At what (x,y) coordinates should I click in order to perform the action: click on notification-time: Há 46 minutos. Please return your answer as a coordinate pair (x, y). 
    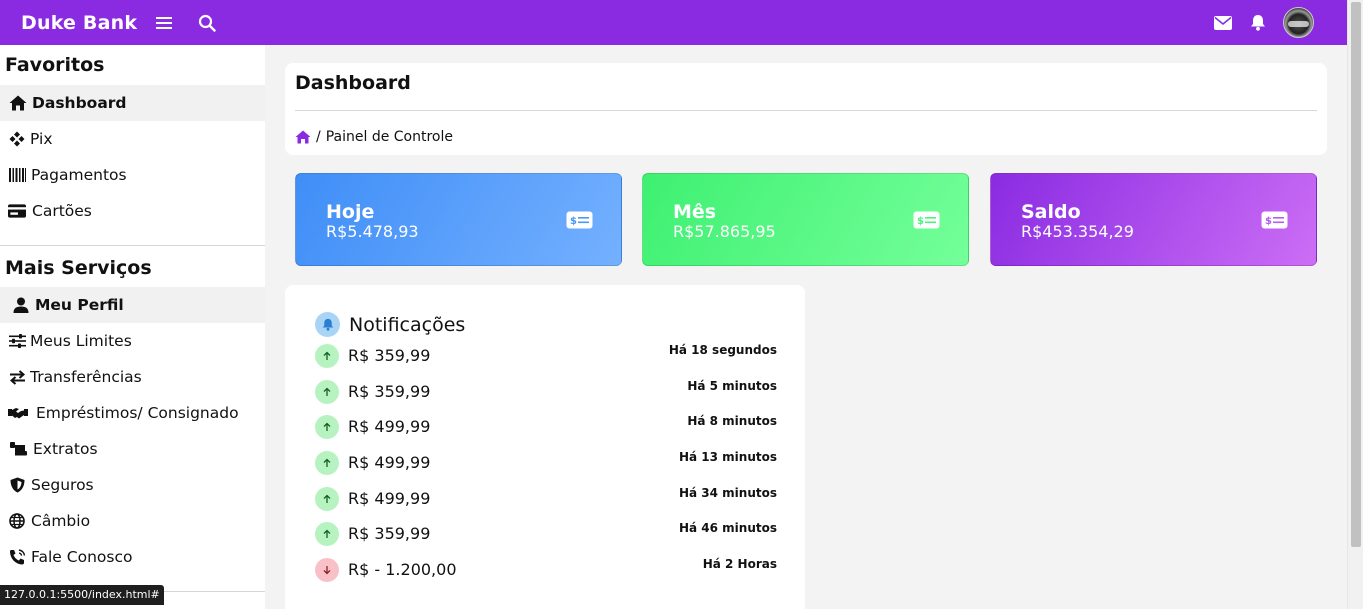
    Looking at the image, I should click on (727, 528).